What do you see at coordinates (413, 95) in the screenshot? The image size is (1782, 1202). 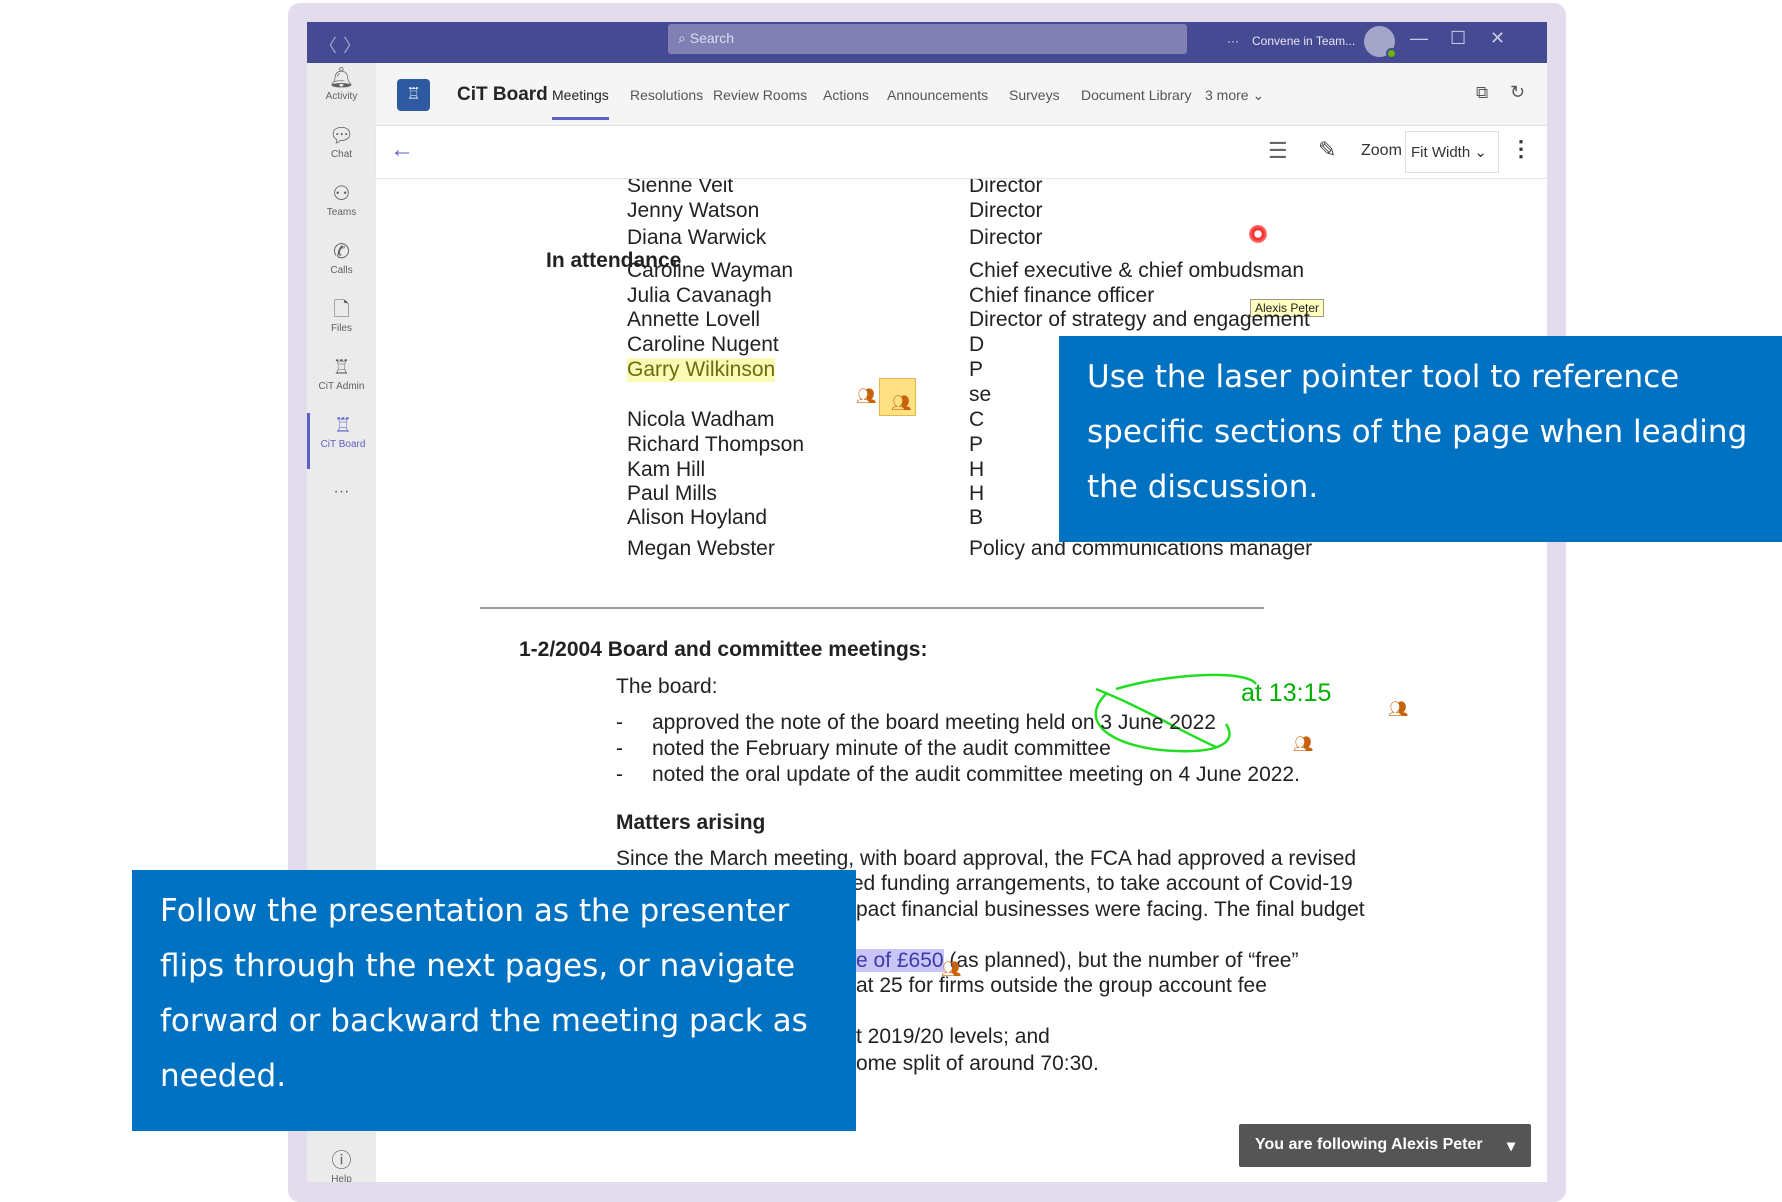 I see `cit-board-app-icon: ♖` at bounding box center [413, 95].